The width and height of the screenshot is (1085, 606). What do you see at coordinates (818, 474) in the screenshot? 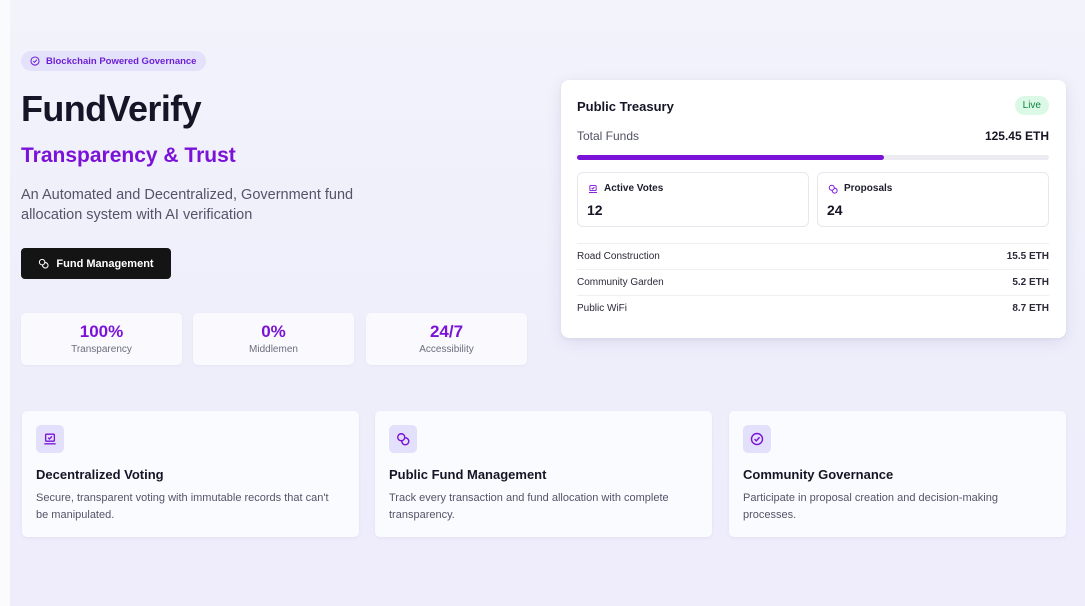
I see `feature-title: Community Governance` at bounding box center [818, 474].